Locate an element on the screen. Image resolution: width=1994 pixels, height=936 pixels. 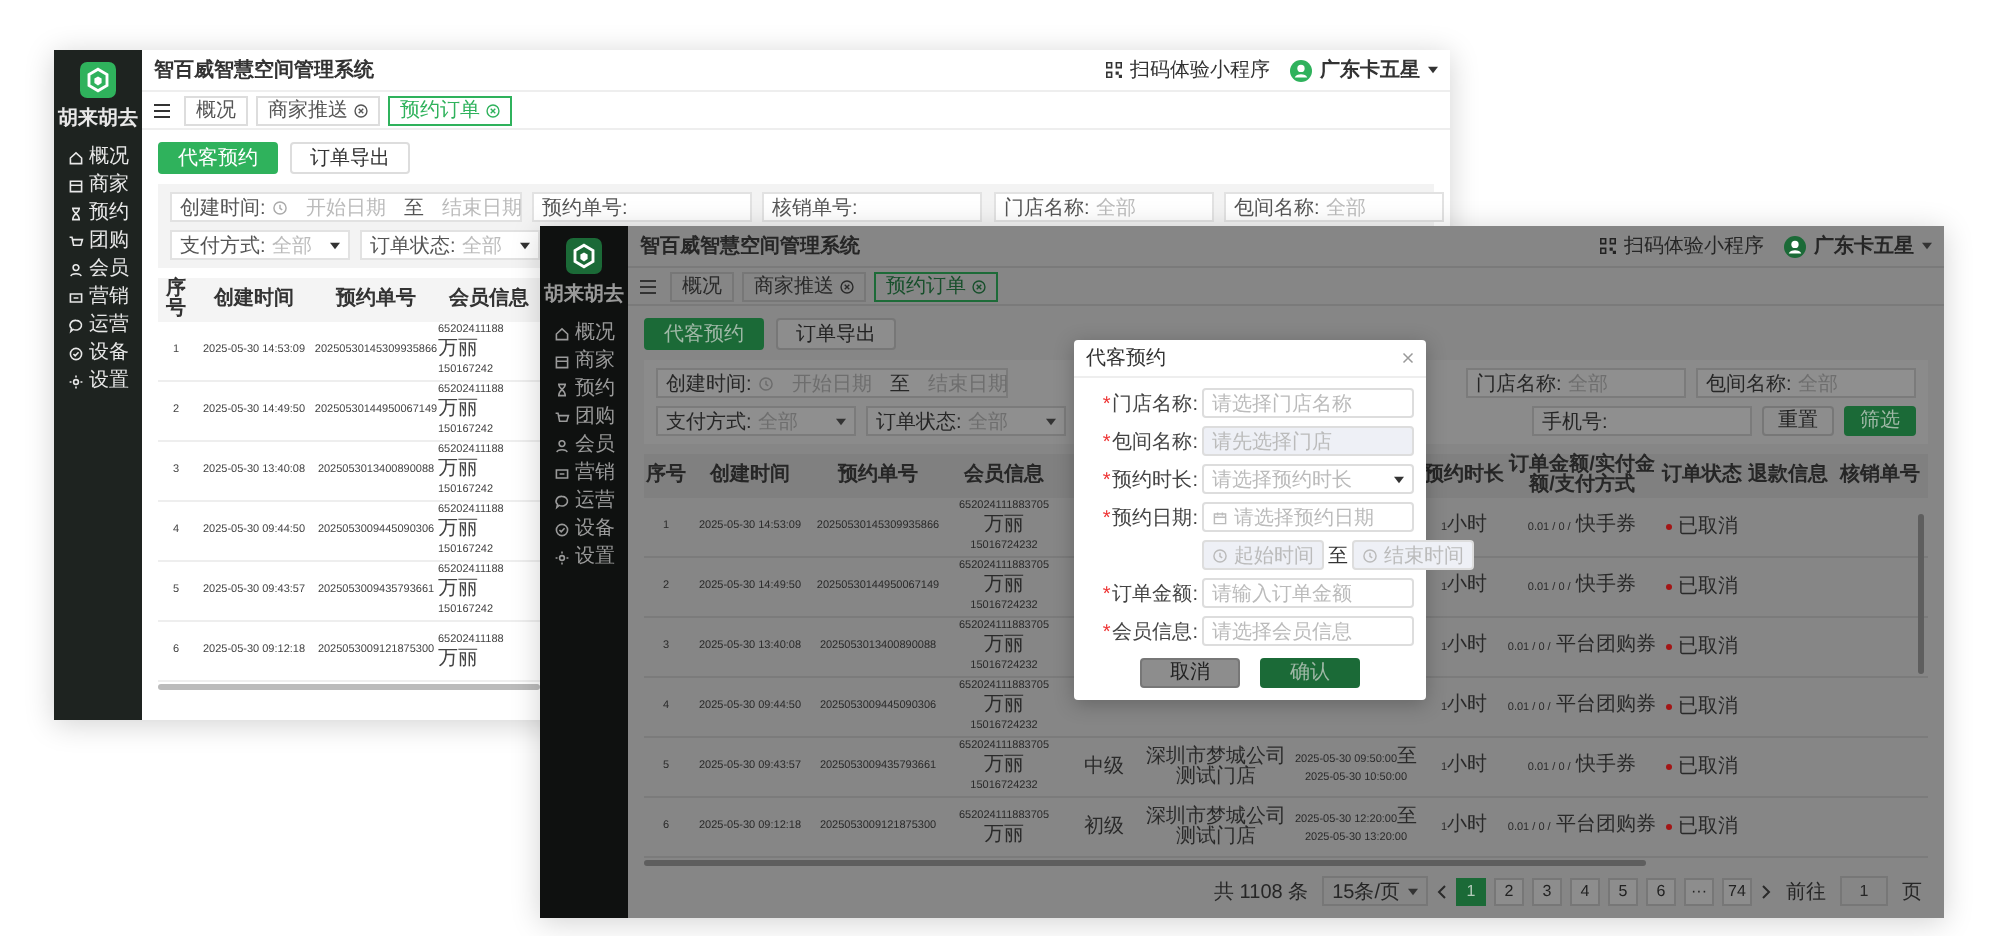
vertical-scrollbar is located at coordinates (1921, 594).